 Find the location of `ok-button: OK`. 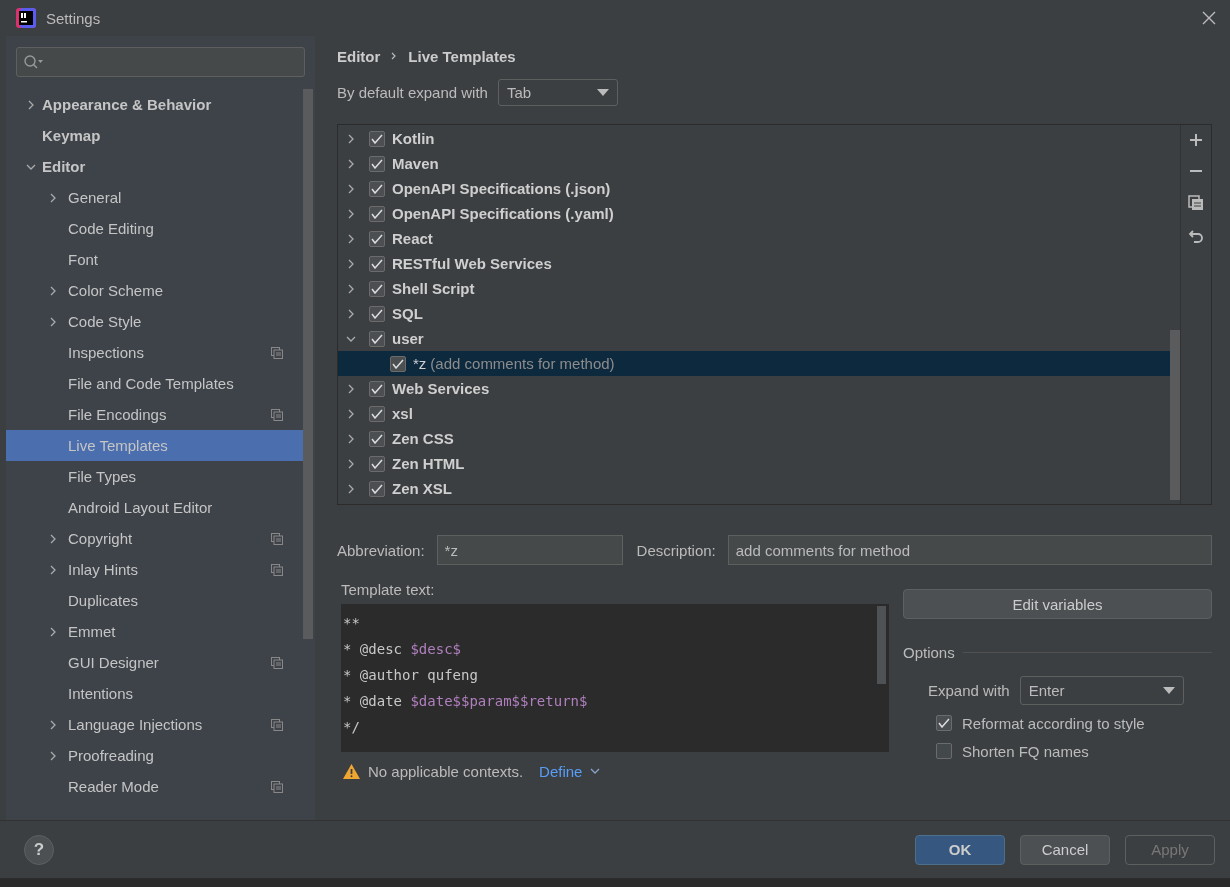

ok-button: OK is located at coordinates (960, 849).